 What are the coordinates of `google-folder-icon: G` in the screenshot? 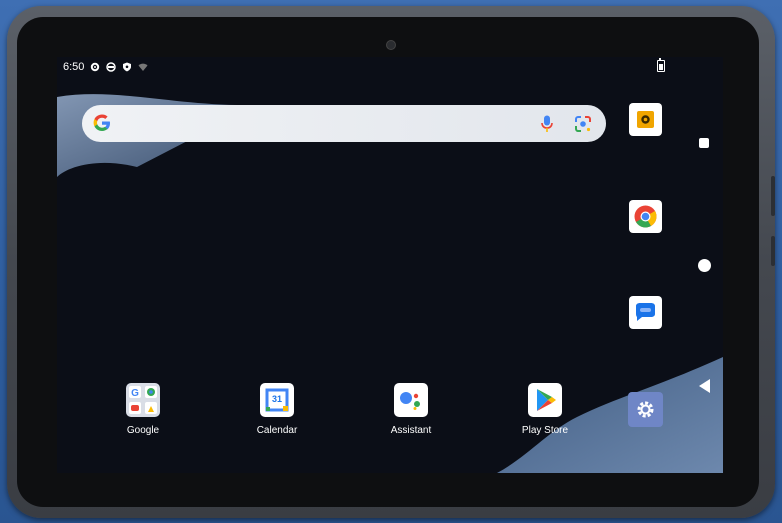 It's located at (143, 400).